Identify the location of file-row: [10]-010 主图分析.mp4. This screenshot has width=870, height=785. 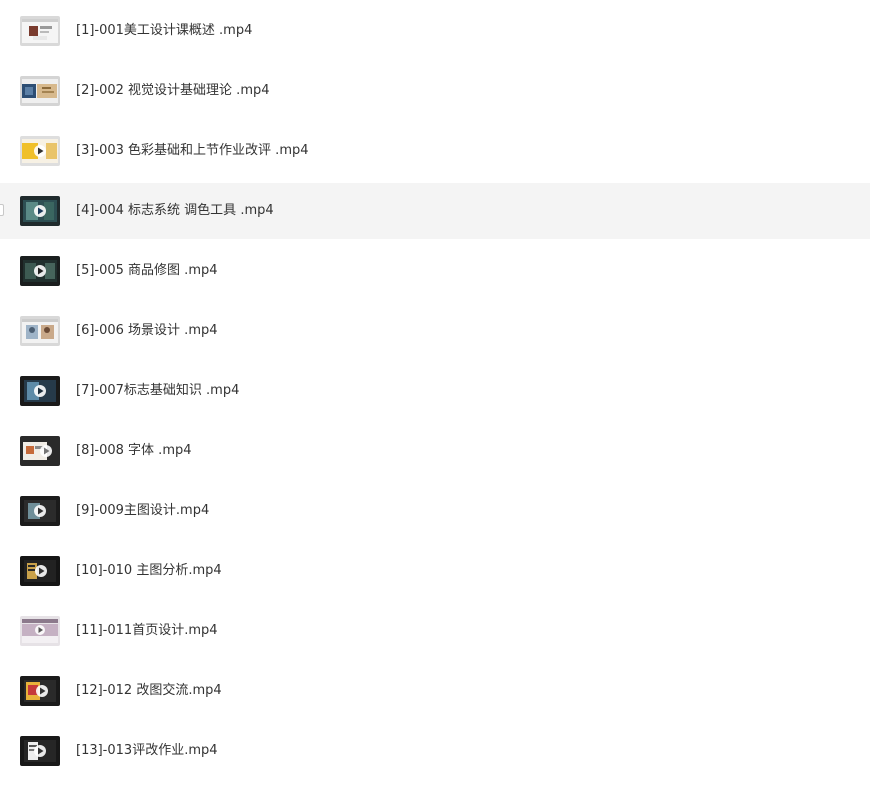
(435, 571).